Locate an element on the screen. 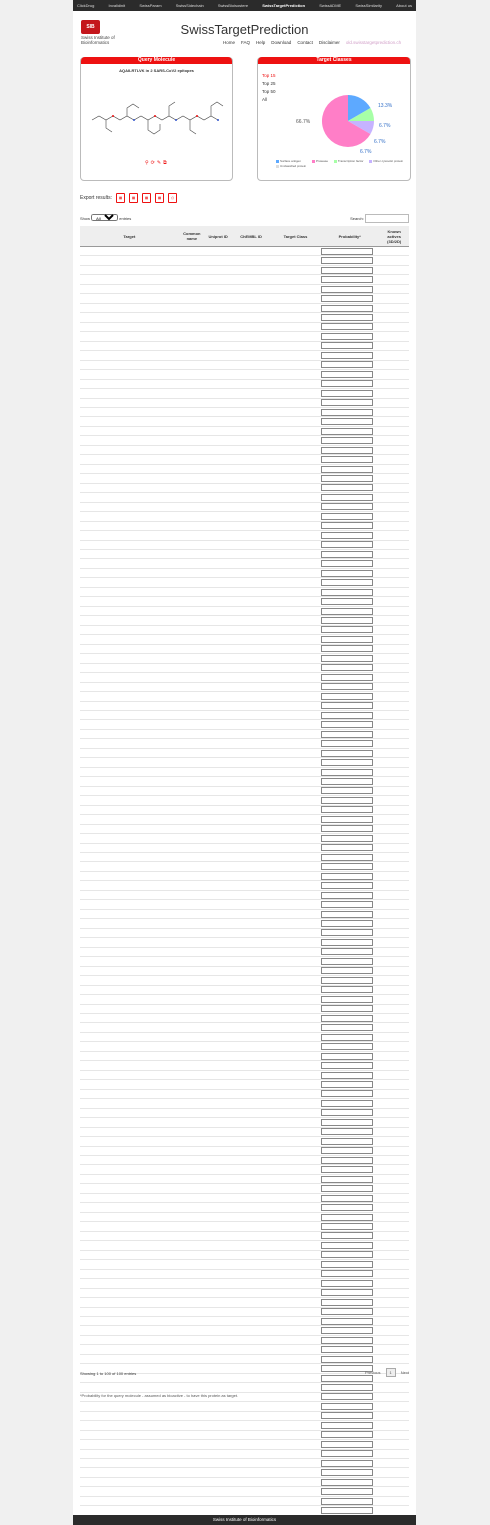 This screenshot has height=1525, width=490. topbar-link: SwissParam is located at coordinates (150, 5).